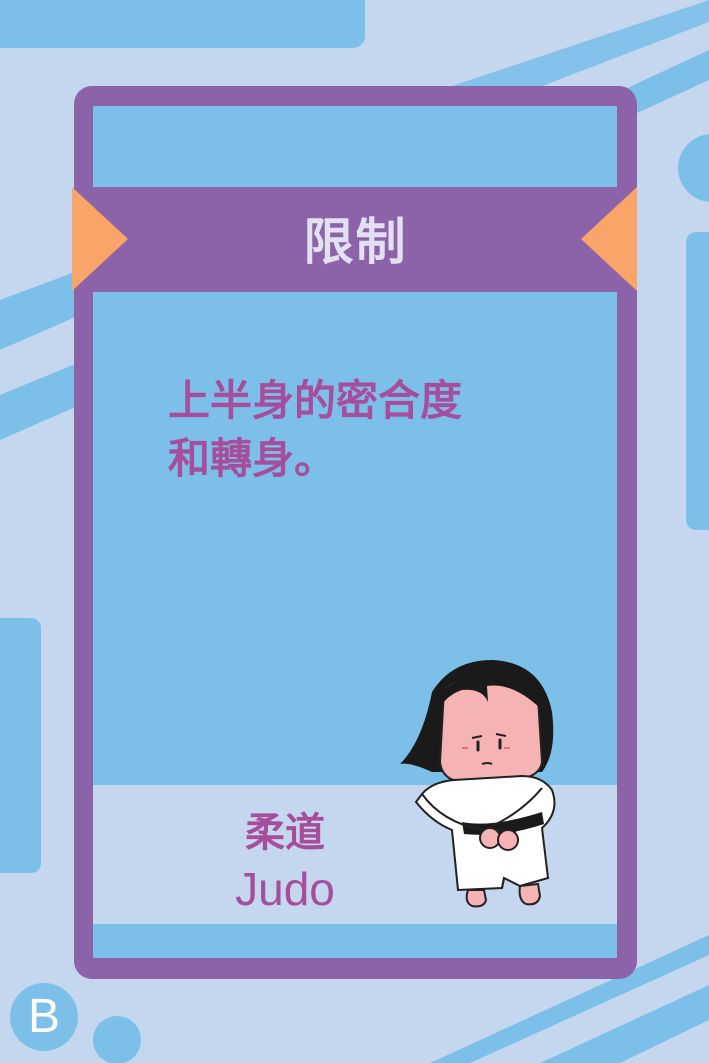 Image resolution: width=709 pixels, height=1063 pixels. Describe the element at coordinates (285, 889) in the screenshot. I see `sport-name-english: Judo` at that location.